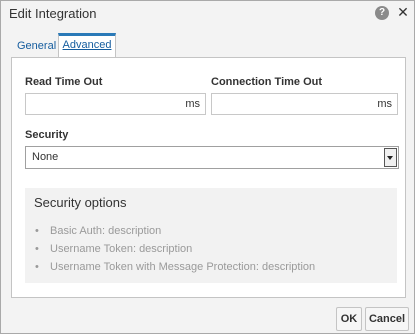  What do you see at coordinates (212, 157) in the screenshot?
I see `security-select: None` at bounding box center [212, 157].